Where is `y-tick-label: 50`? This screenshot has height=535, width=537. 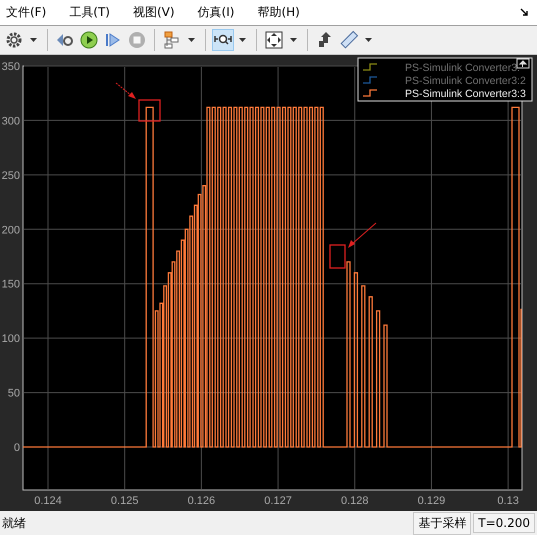 y-tick-label: 50 is located at coordinates (14, 394).